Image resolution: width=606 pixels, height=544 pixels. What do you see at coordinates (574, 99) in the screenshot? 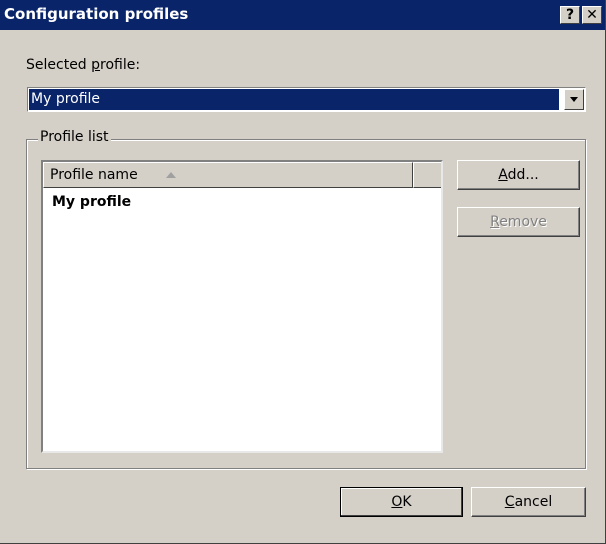
I see `chevron-down-icon` at bounding box center [574, 99].